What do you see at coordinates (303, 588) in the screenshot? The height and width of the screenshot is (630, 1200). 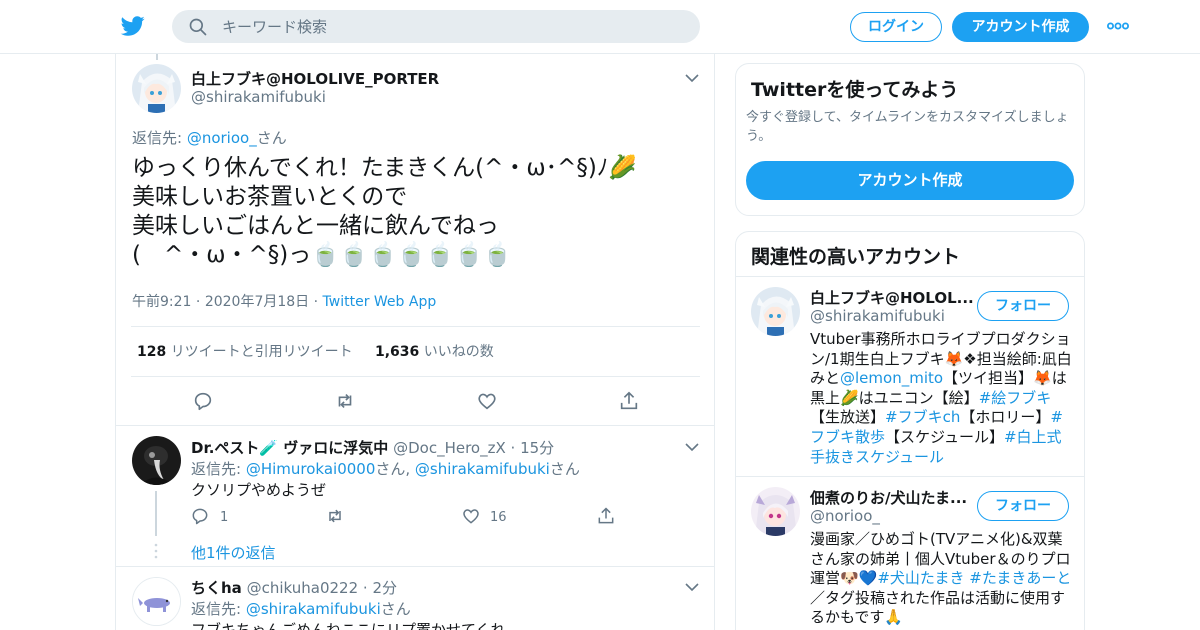 I see `user-handle: @chikuha0222` at bounding box center [303, 588].